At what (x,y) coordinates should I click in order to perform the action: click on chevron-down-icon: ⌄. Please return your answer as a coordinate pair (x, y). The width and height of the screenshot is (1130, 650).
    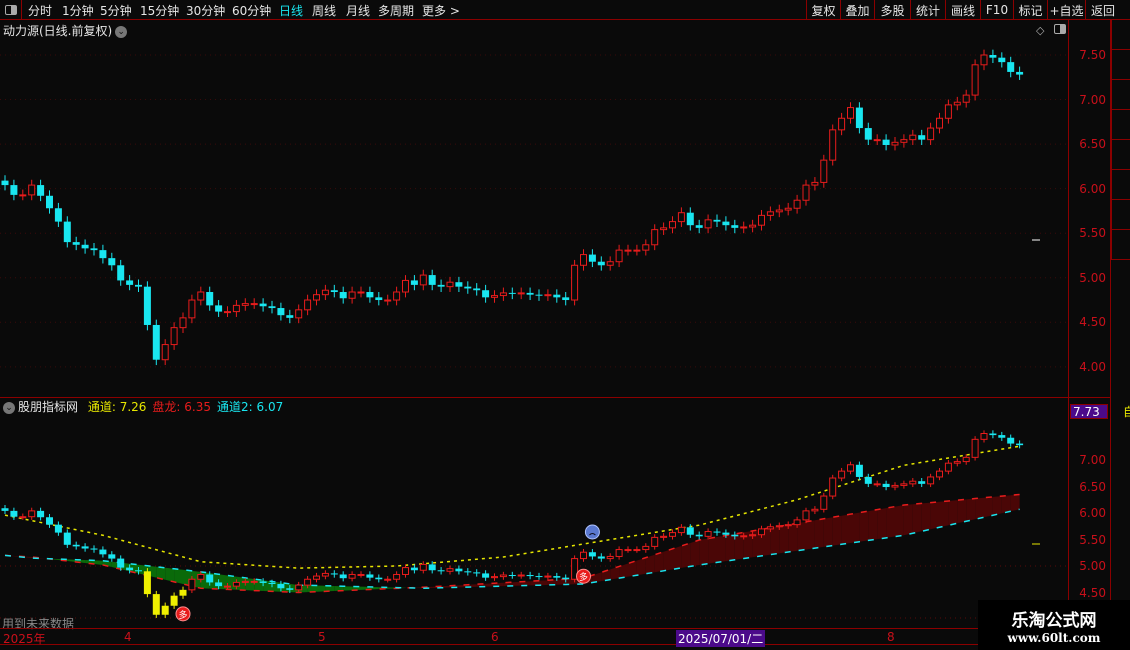
    Looking at the image, I should click on (9, 407).